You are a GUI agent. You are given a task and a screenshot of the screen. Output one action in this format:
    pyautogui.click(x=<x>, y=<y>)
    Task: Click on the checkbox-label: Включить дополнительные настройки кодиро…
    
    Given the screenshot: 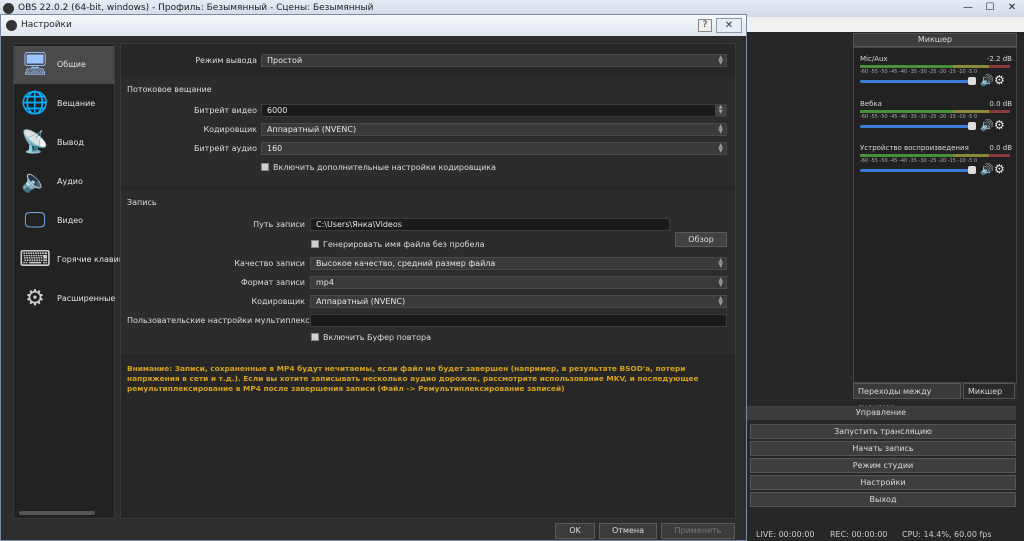 What is the action you would take?
    pyautogui.click(x=385, y=167)
    